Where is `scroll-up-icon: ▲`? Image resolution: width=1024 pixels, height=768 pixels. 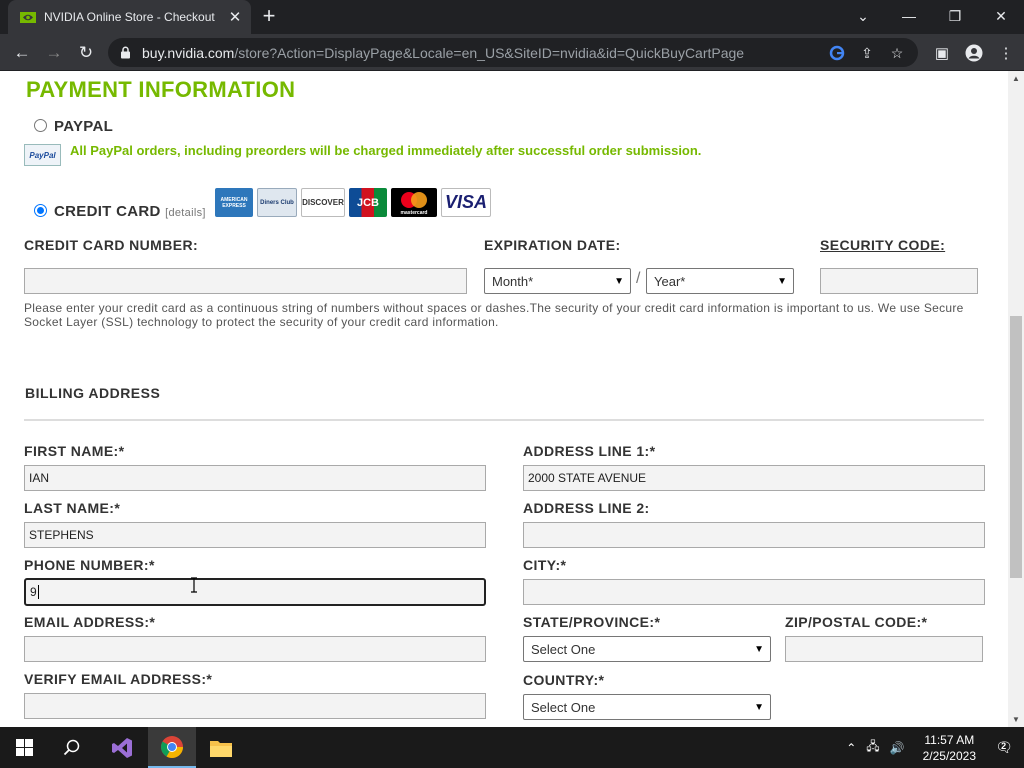 scroll-up-icon: ▲ is located at coordinates (1016, 78).